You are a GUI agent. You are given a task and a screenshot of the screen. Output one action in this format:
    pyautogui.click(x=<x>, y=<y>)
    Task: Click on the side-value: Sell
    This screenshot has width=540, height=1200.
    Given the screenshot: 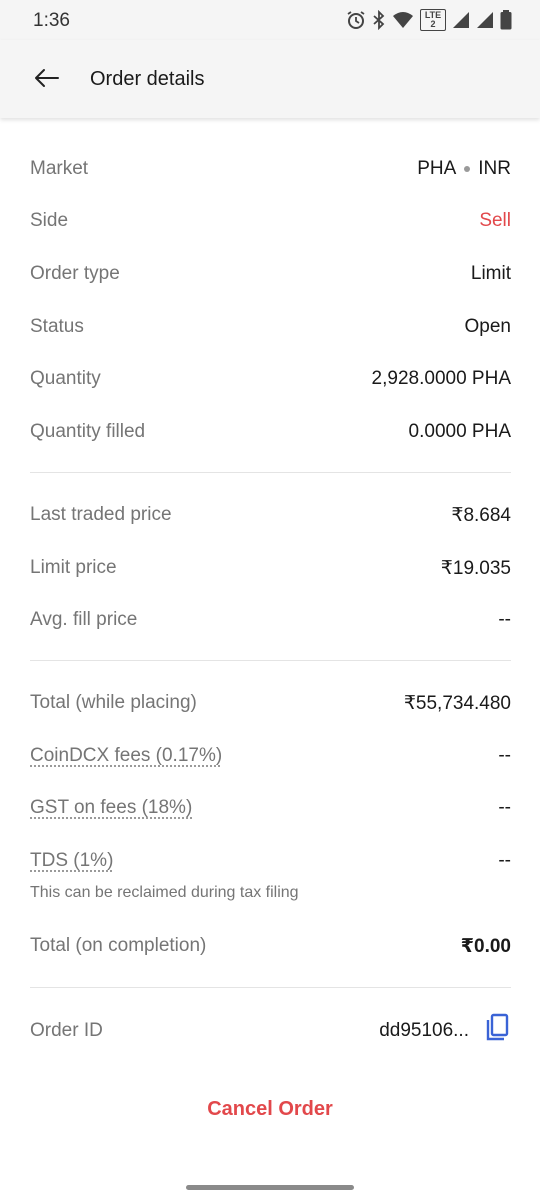 What is the action you would take?
    pyautogui.click(x=495, y=220)
    